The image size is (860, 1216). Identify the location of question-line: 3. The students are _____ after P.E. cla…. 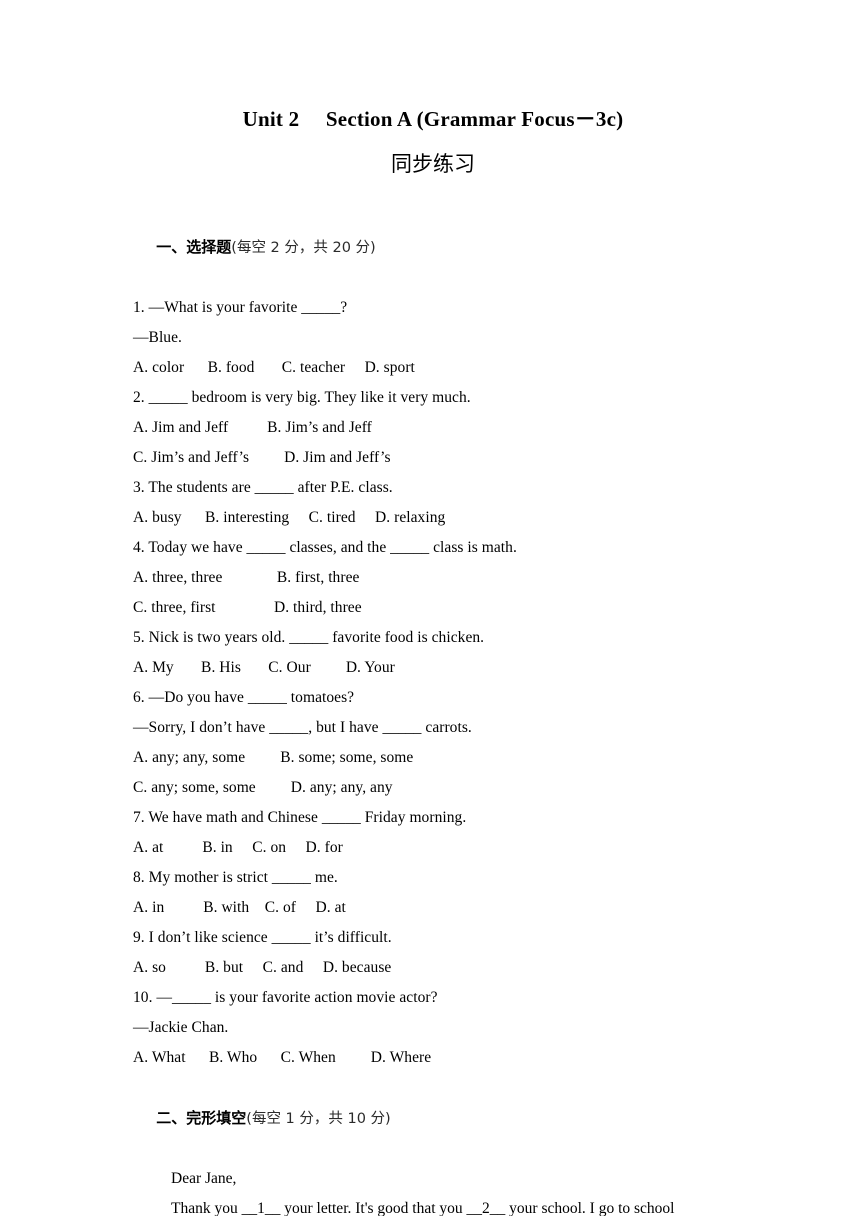
(263, 487).